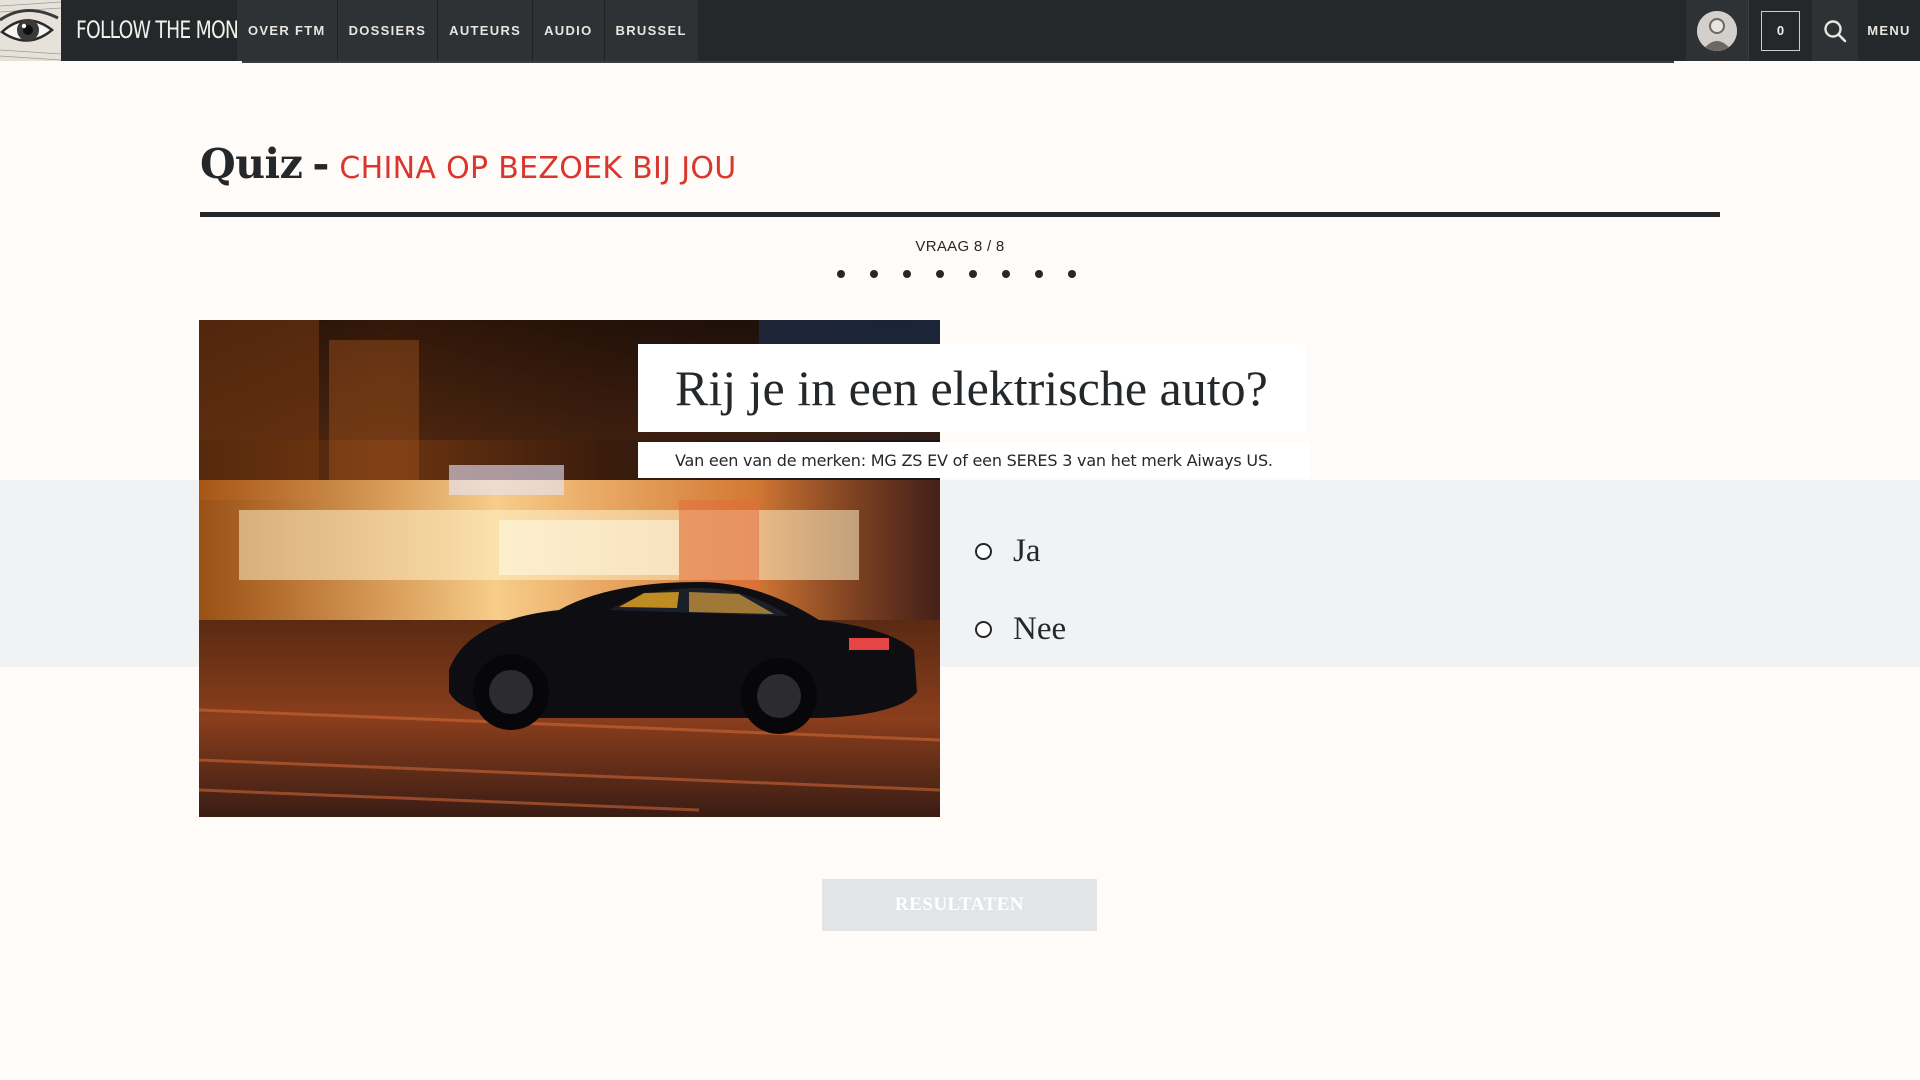  What do you see at coordinates (1027, 550) in the screenshot?
I see `answer-label: Ja` at bounding box center [1027, 550].